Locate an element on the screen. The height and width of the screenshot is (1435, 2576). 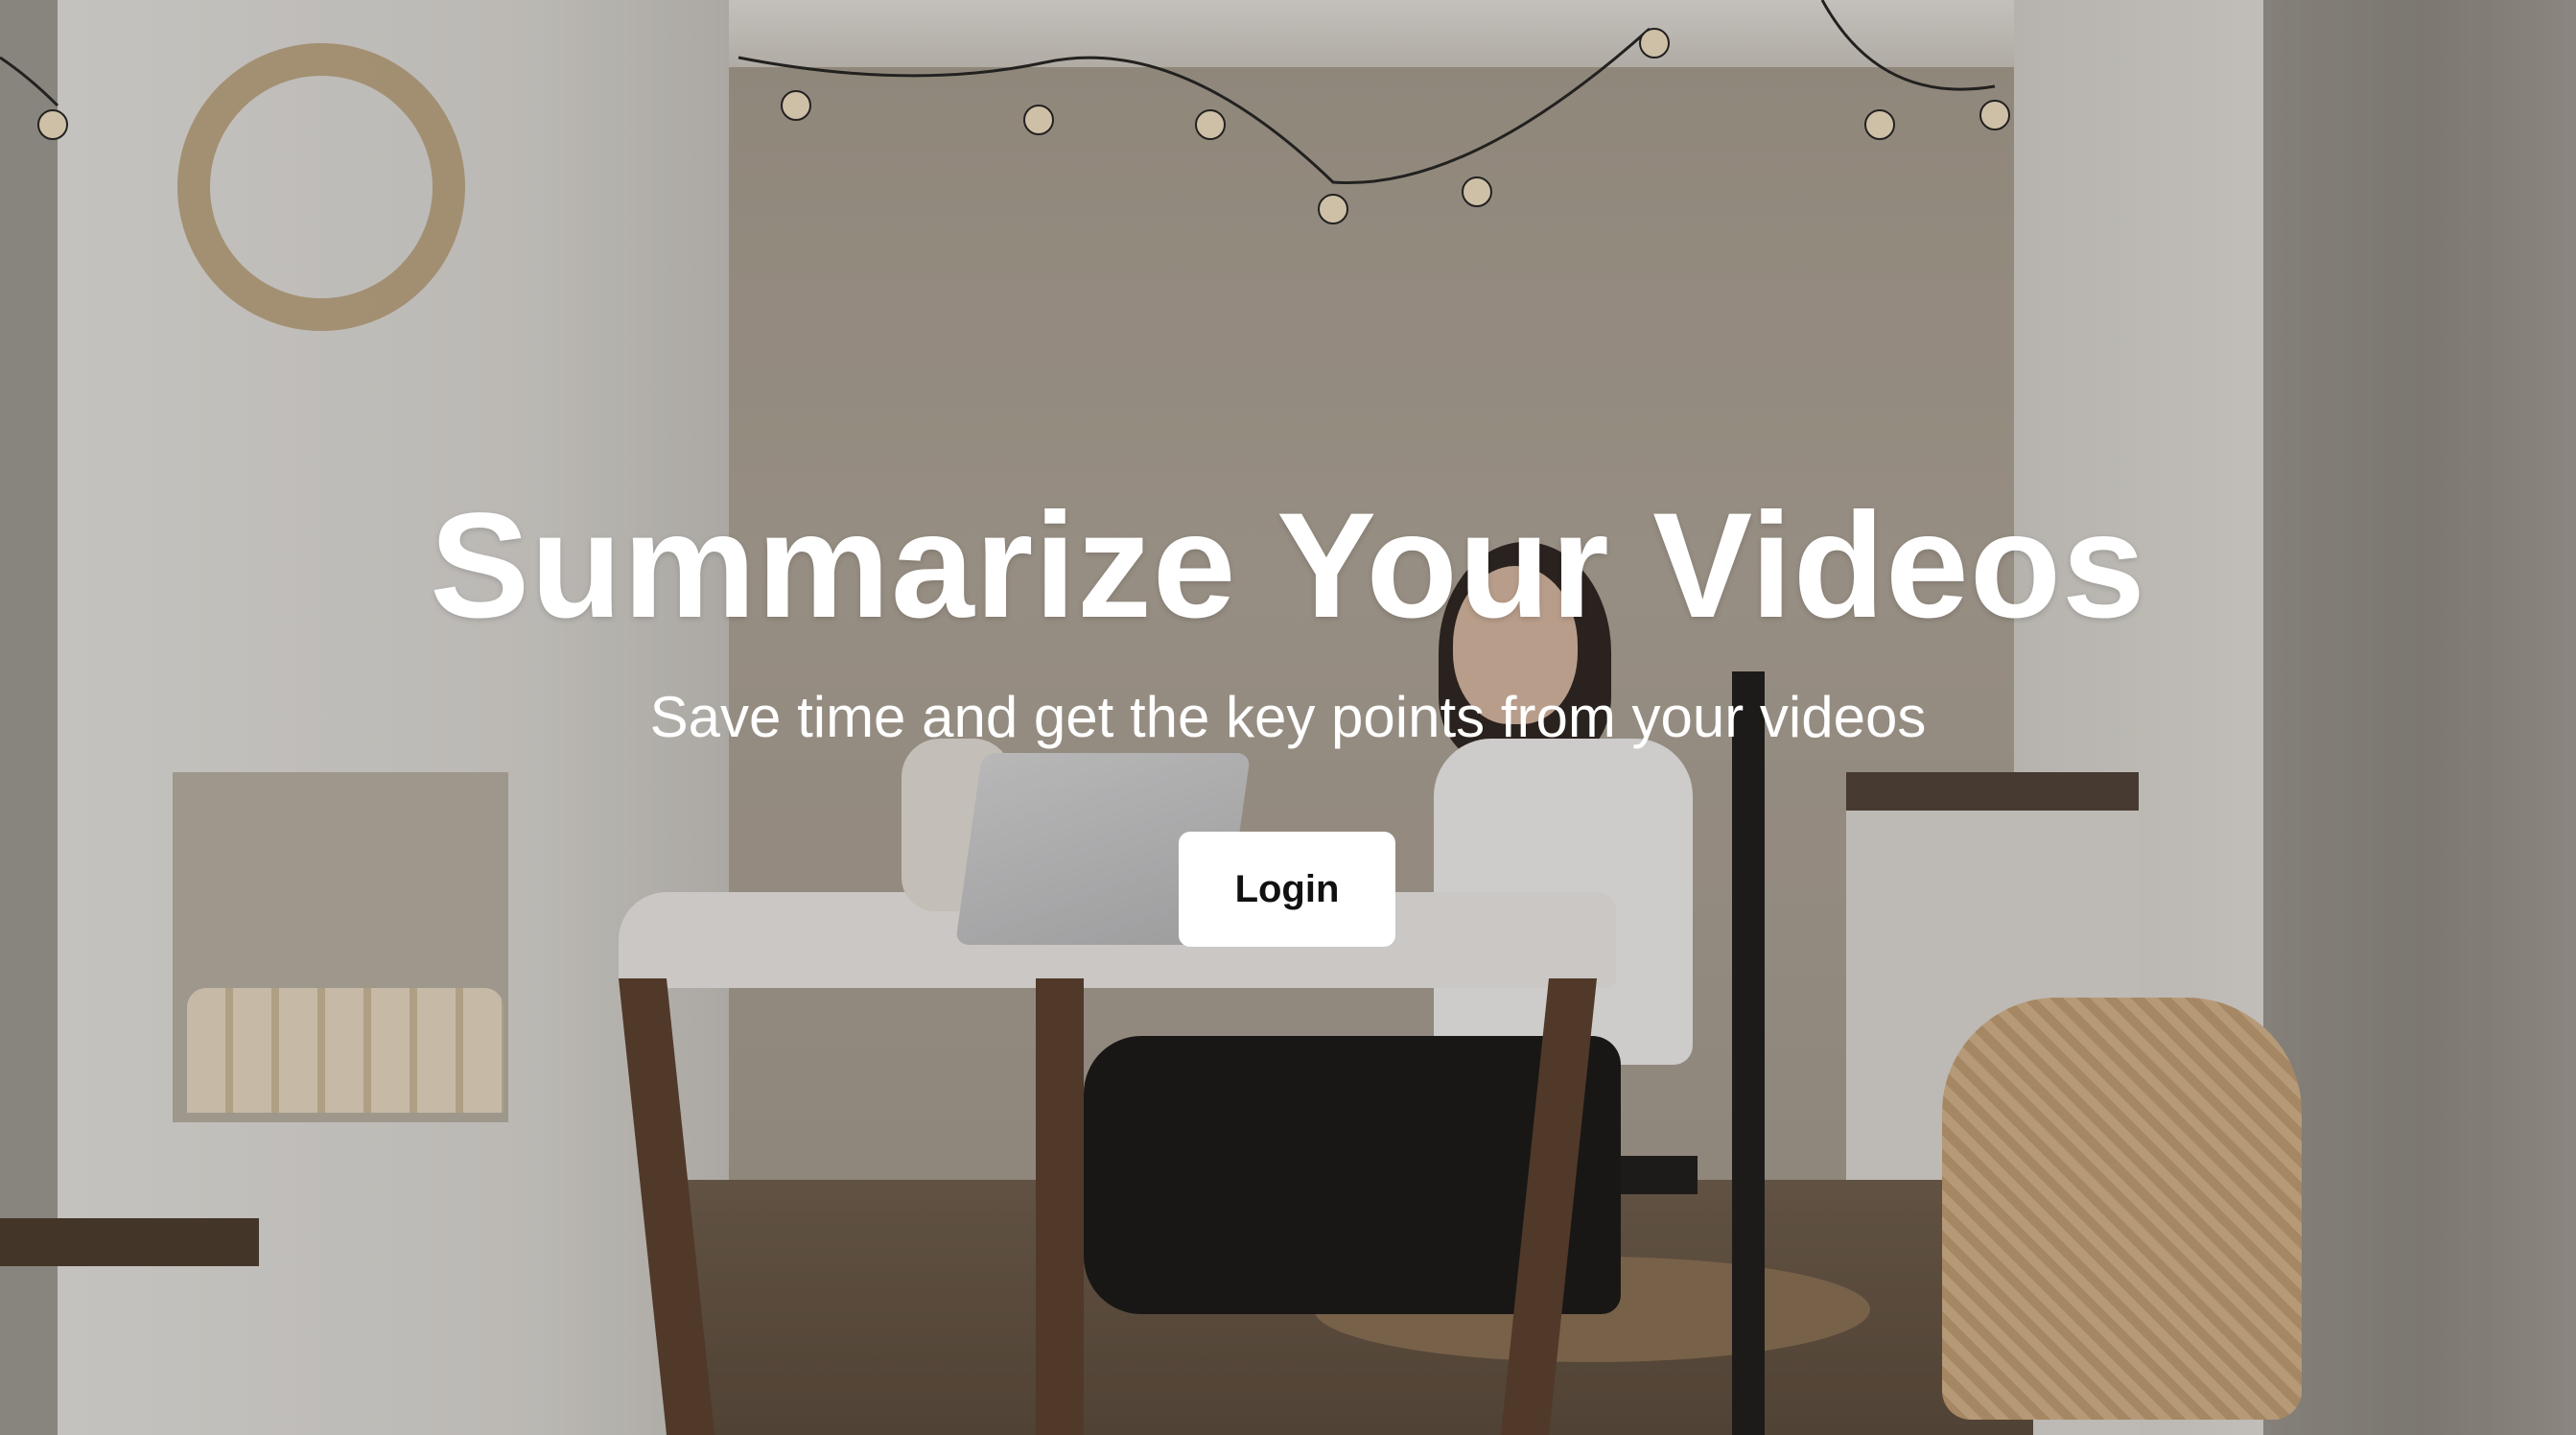
hero-title: Summarize Your Videos is located at coordinates (1288, 565).